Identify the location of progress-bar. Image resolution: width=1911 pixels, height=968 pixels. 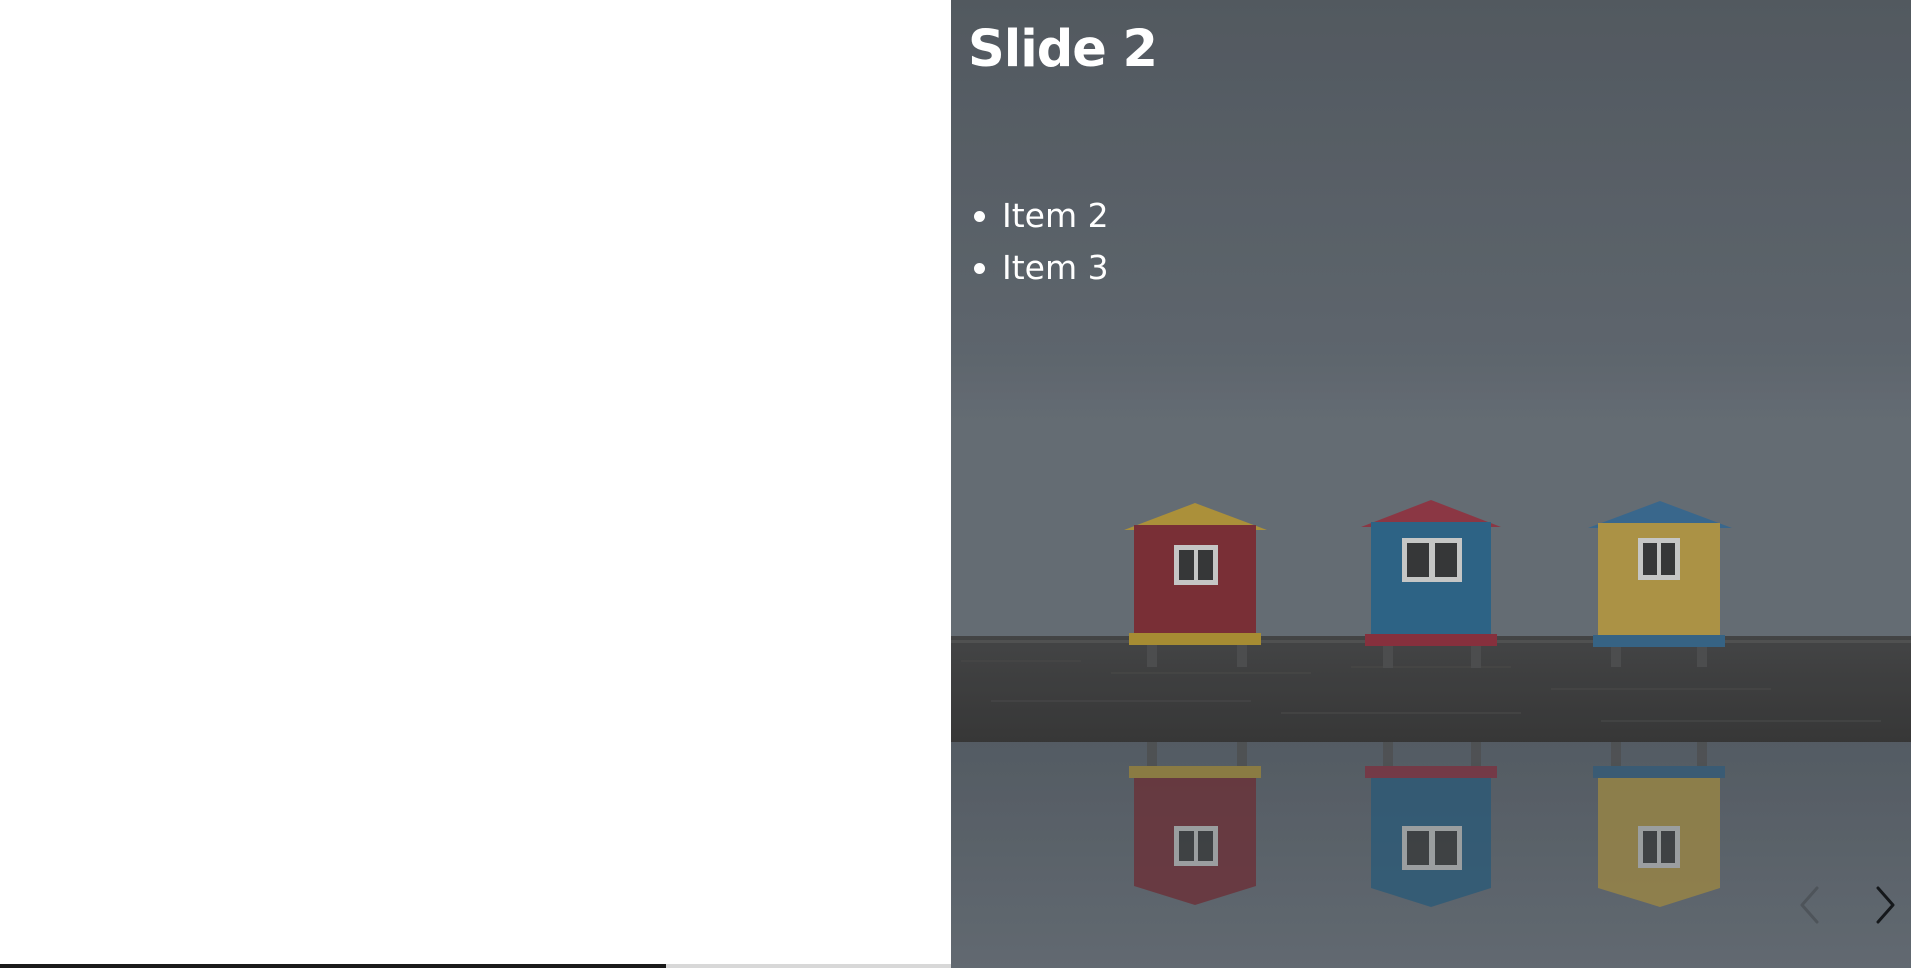
(475, 966).